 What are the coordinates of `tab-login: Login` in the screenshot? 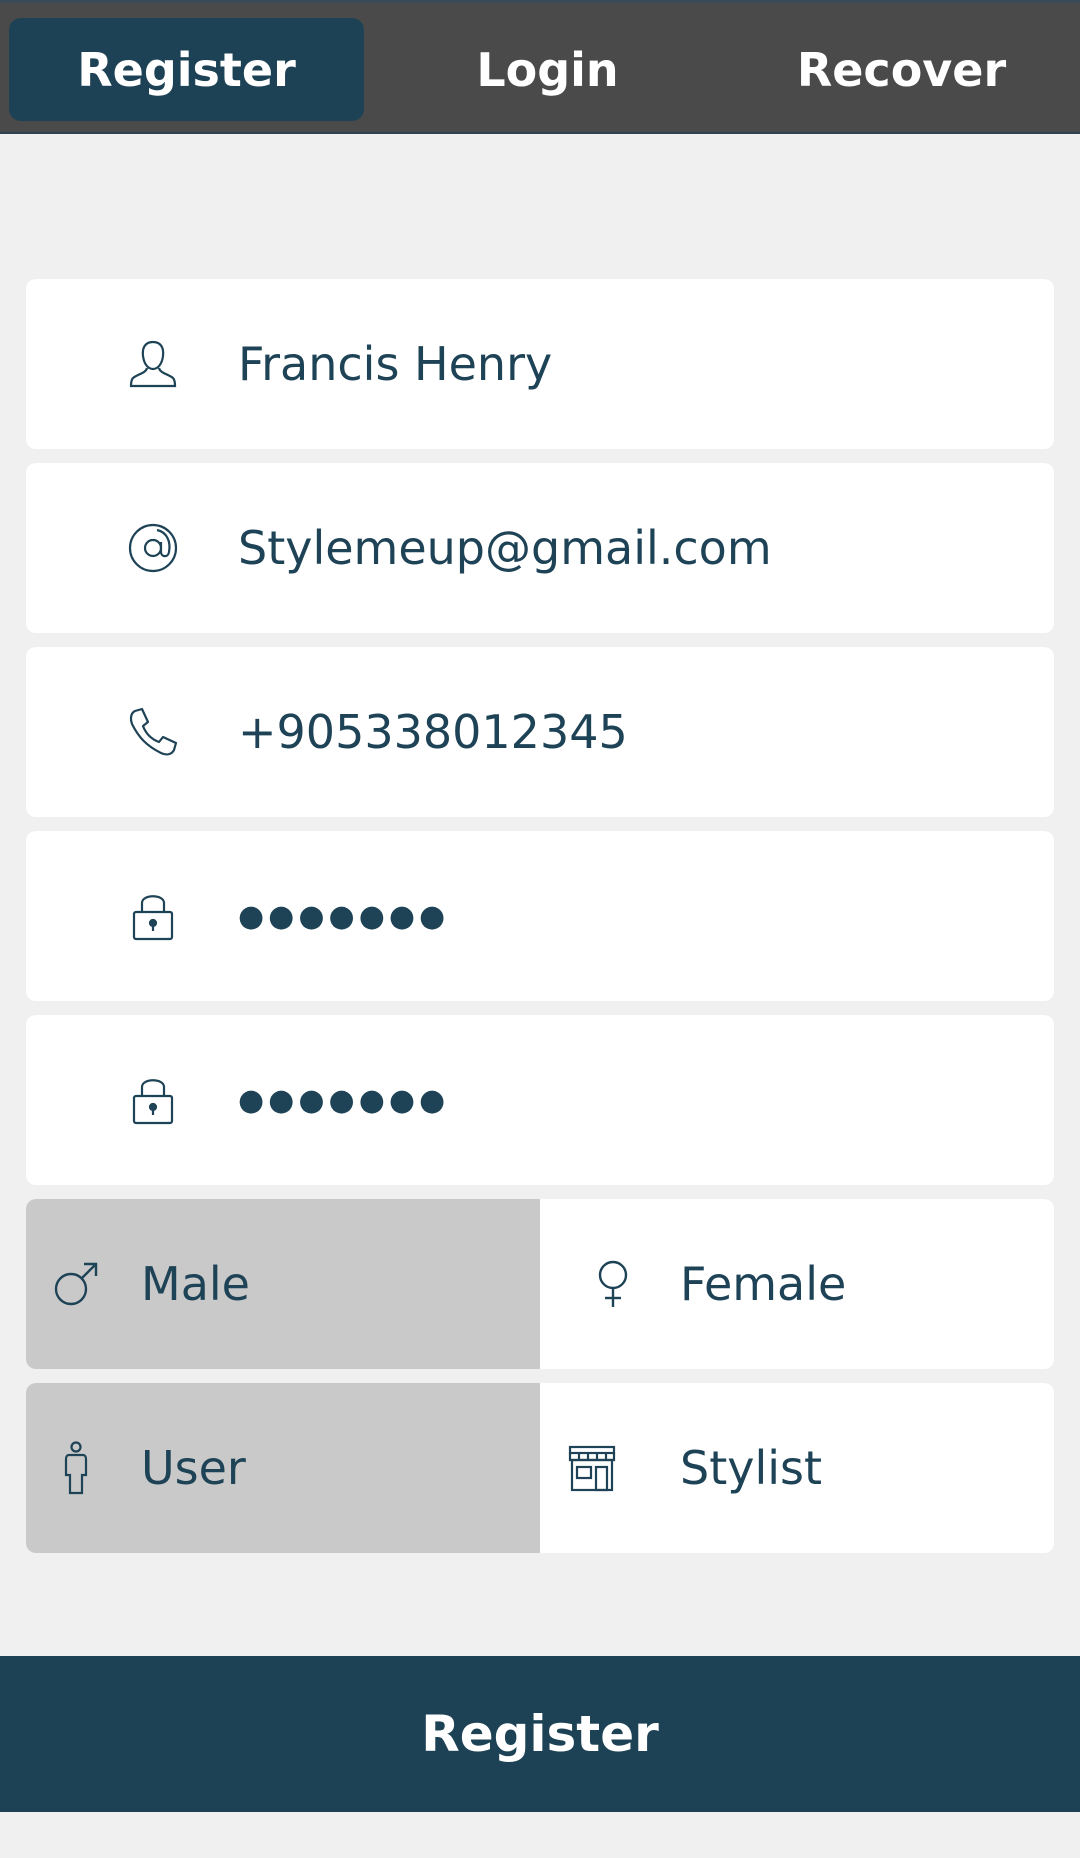 It's located at (547, 69).